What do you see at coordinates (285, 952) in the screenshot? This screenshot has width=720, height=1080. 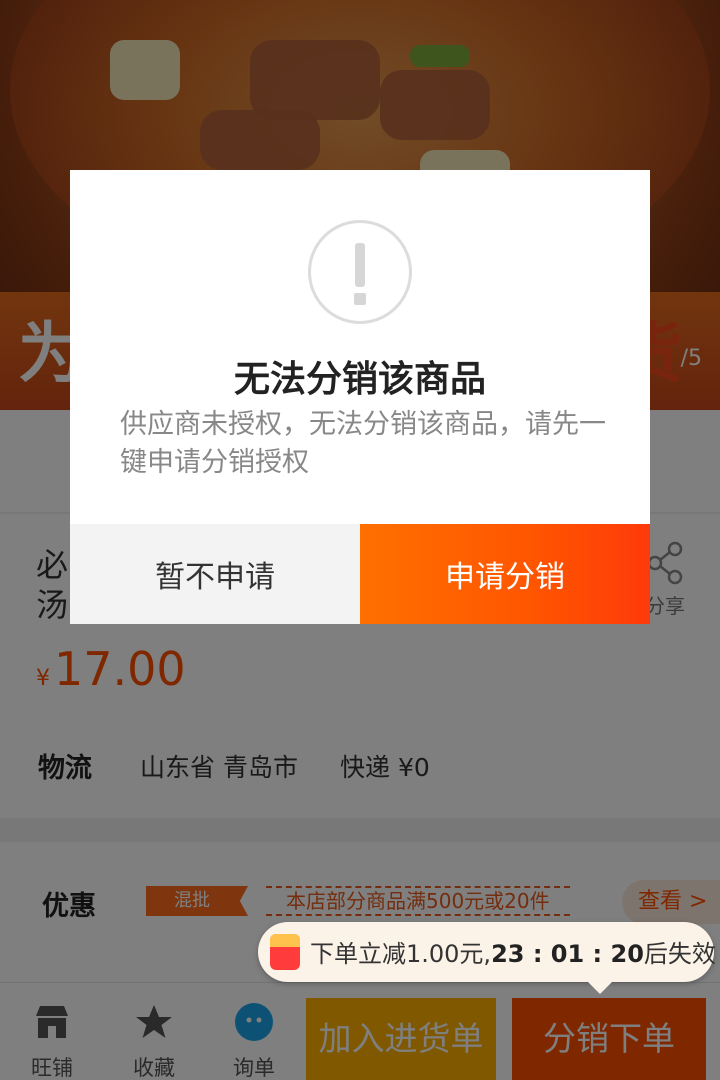 I see `red-packet-icon` at bounding box center [285, 952].